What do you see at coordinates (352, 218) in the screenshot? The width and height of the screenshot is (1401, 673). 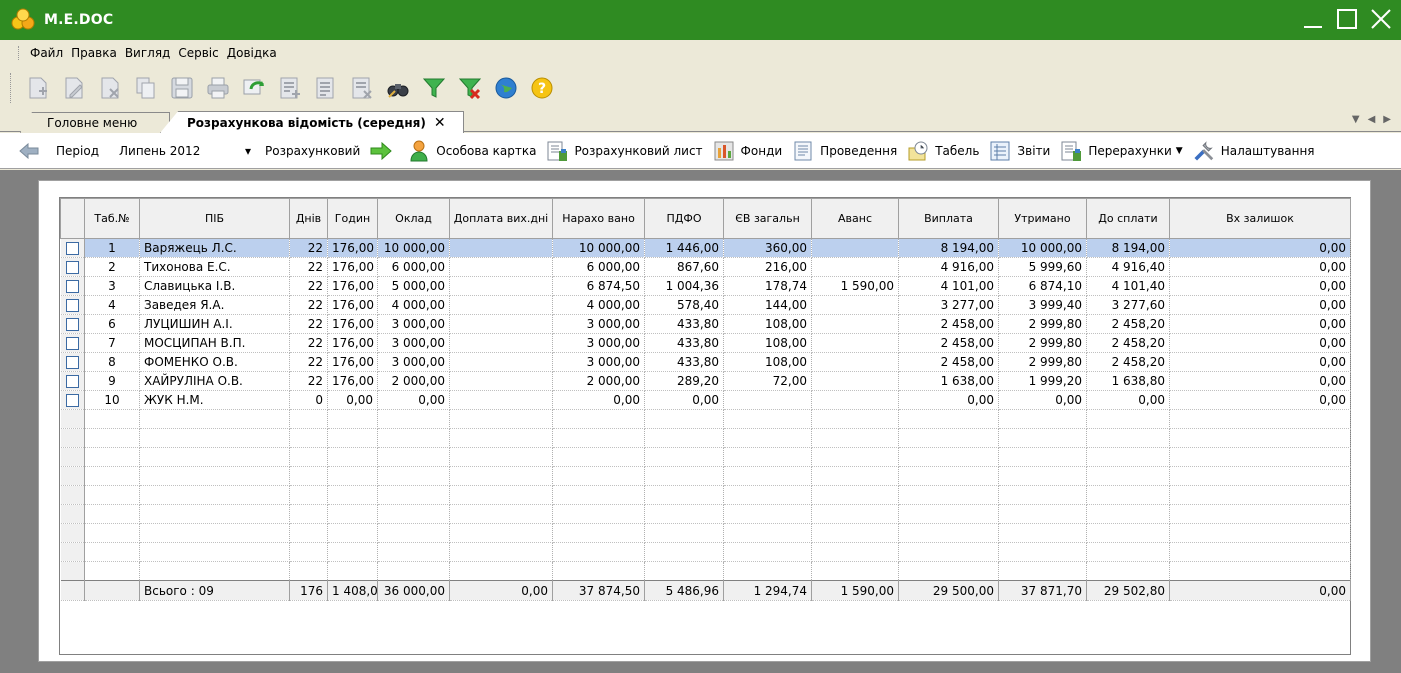 I see `column-header: Годин` at bounding box center [352, 218].